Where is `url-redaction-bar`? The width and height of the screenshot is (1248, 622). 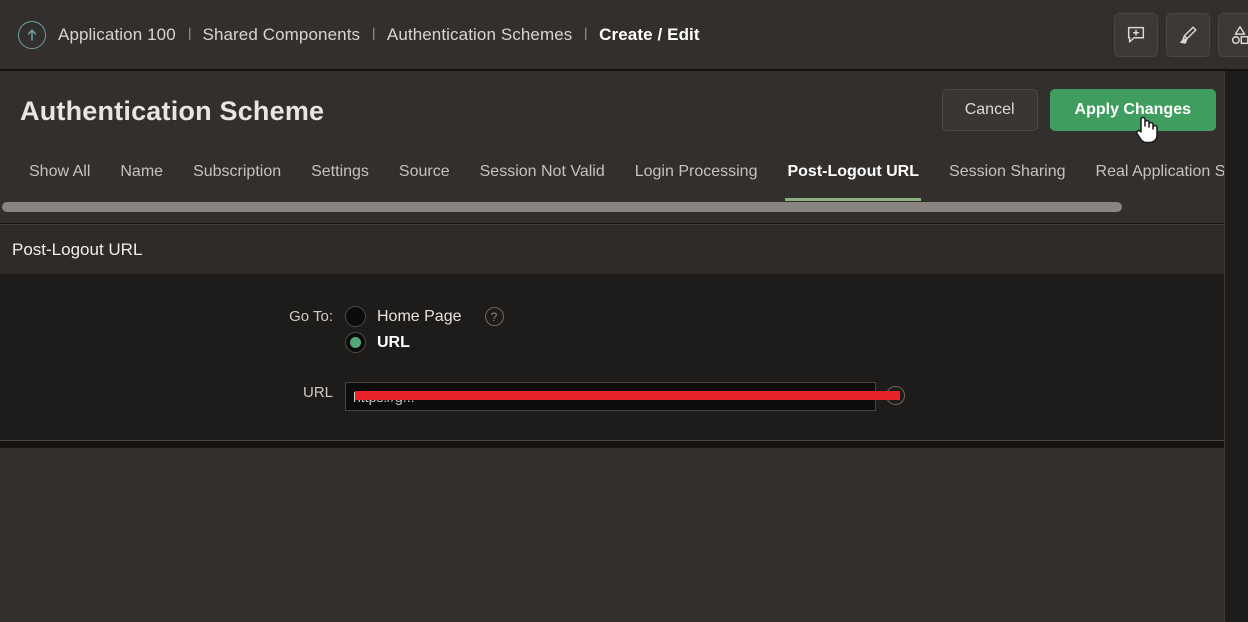 url-redaction-bar is located at coordinates (627, 395).